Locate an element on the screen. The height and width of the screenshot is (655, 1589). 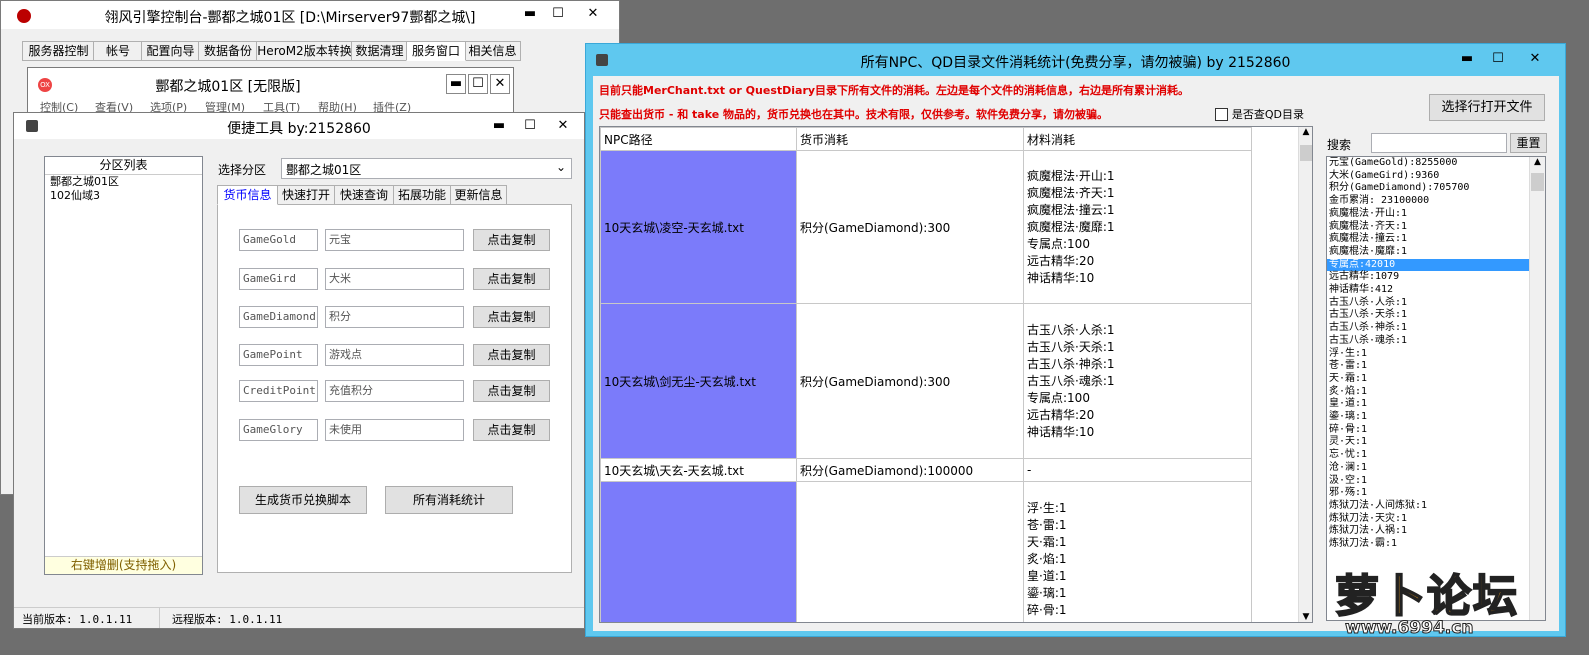
qd-checkbox: 是否查QD目录 is located at coordinates (1259, 114).